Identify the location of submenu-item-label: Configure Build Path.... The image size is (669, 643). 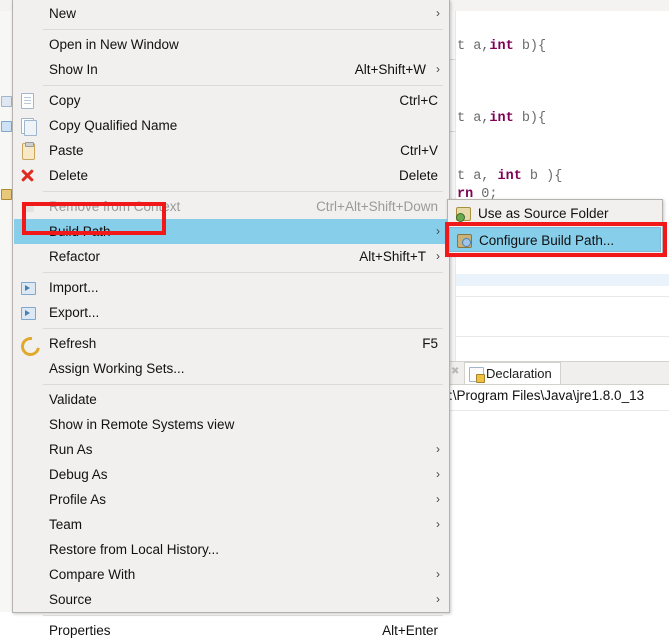
(547, 240).